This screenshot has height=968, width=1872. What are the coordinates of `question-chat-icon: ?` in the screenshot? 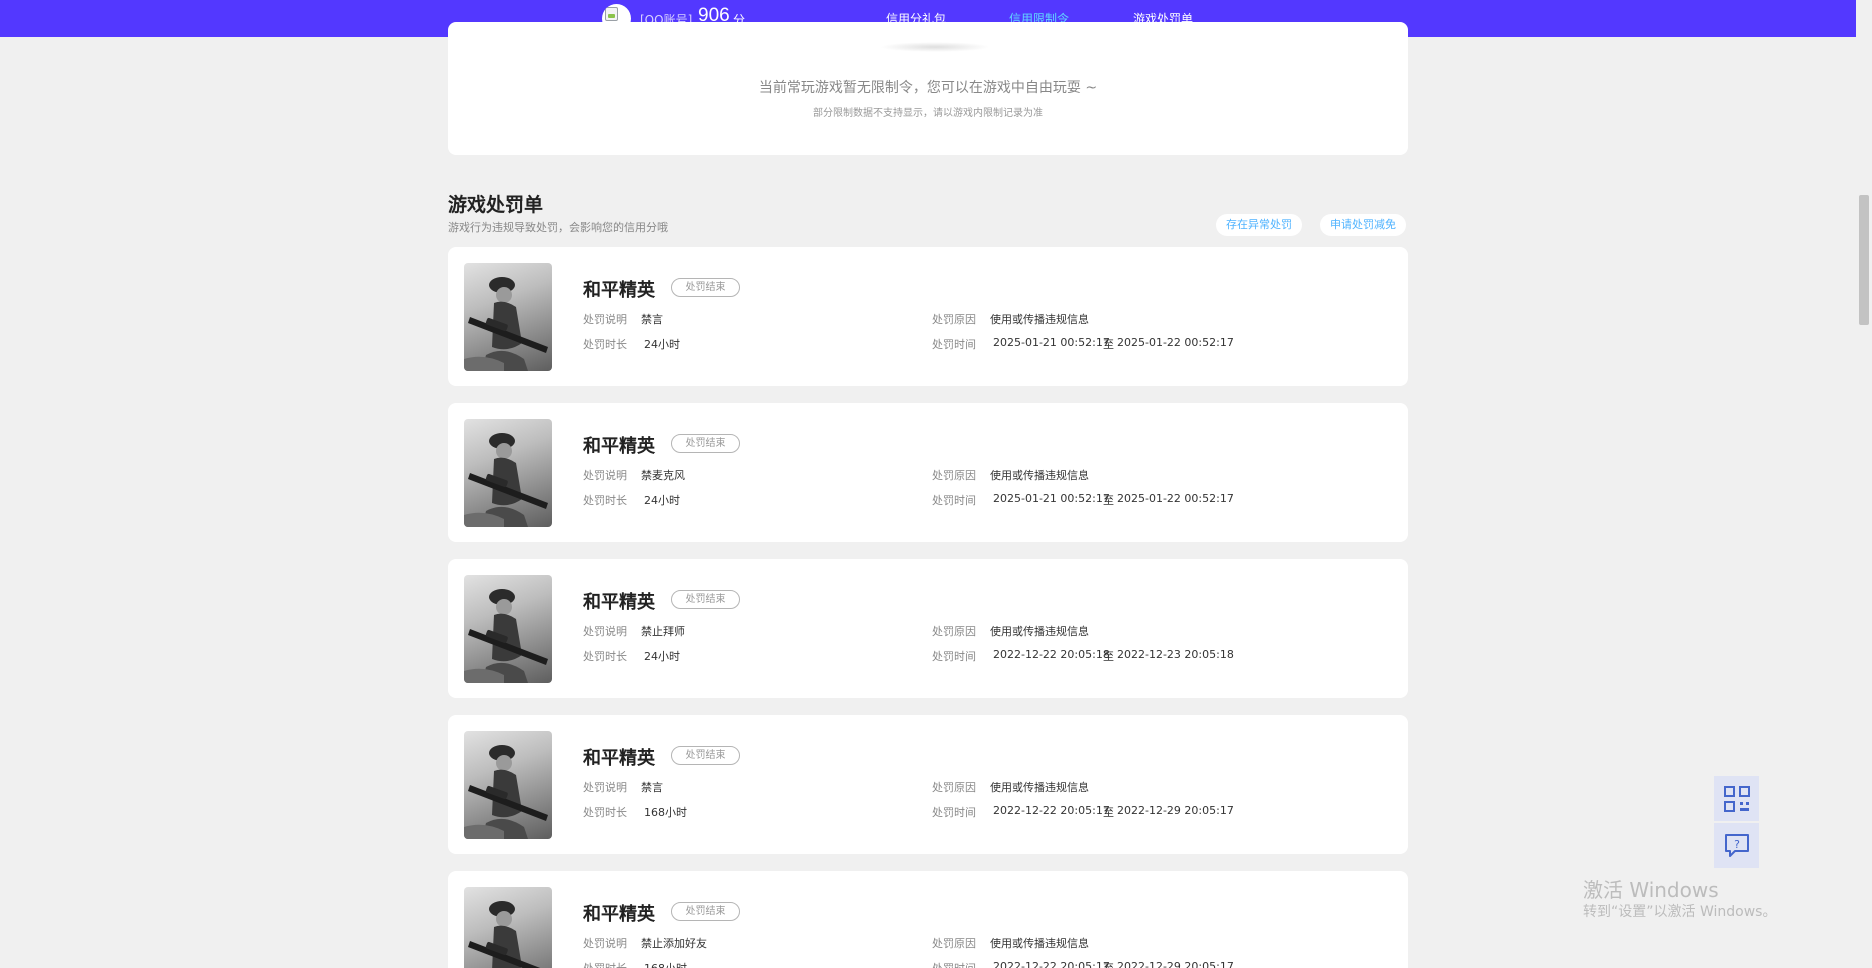 It's located at (1737, 845).